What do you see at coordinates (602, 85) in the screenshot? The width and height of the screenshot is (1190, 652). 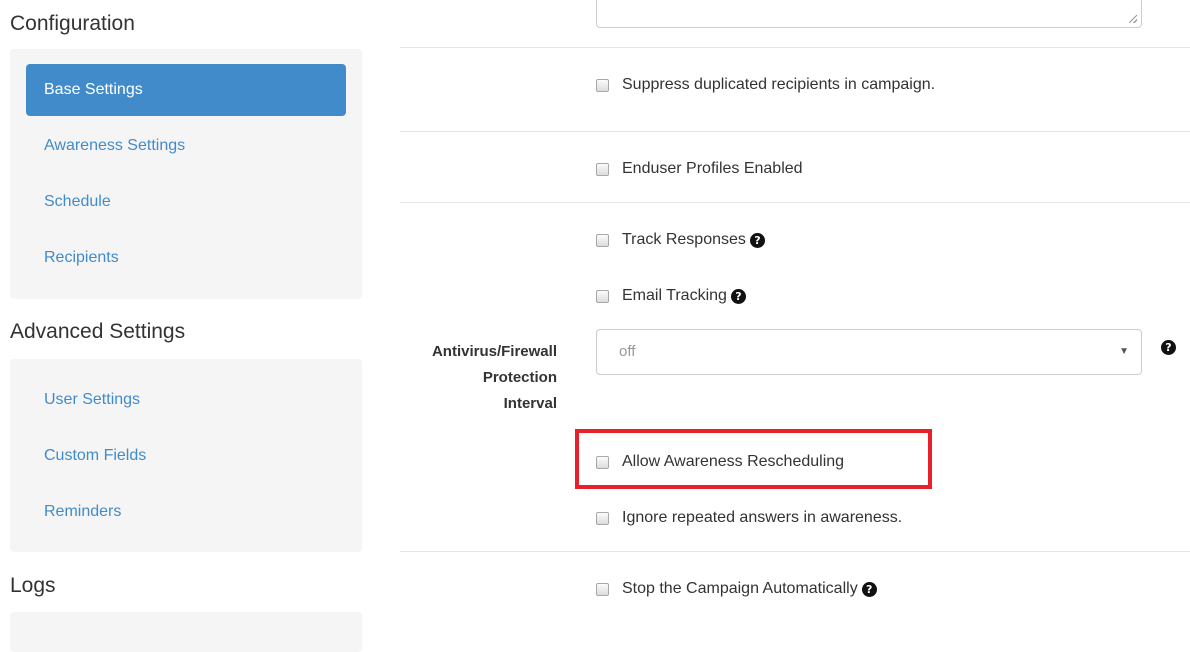 I see `suppress-duplicates-checkbox` at bounding box center [602, 85].